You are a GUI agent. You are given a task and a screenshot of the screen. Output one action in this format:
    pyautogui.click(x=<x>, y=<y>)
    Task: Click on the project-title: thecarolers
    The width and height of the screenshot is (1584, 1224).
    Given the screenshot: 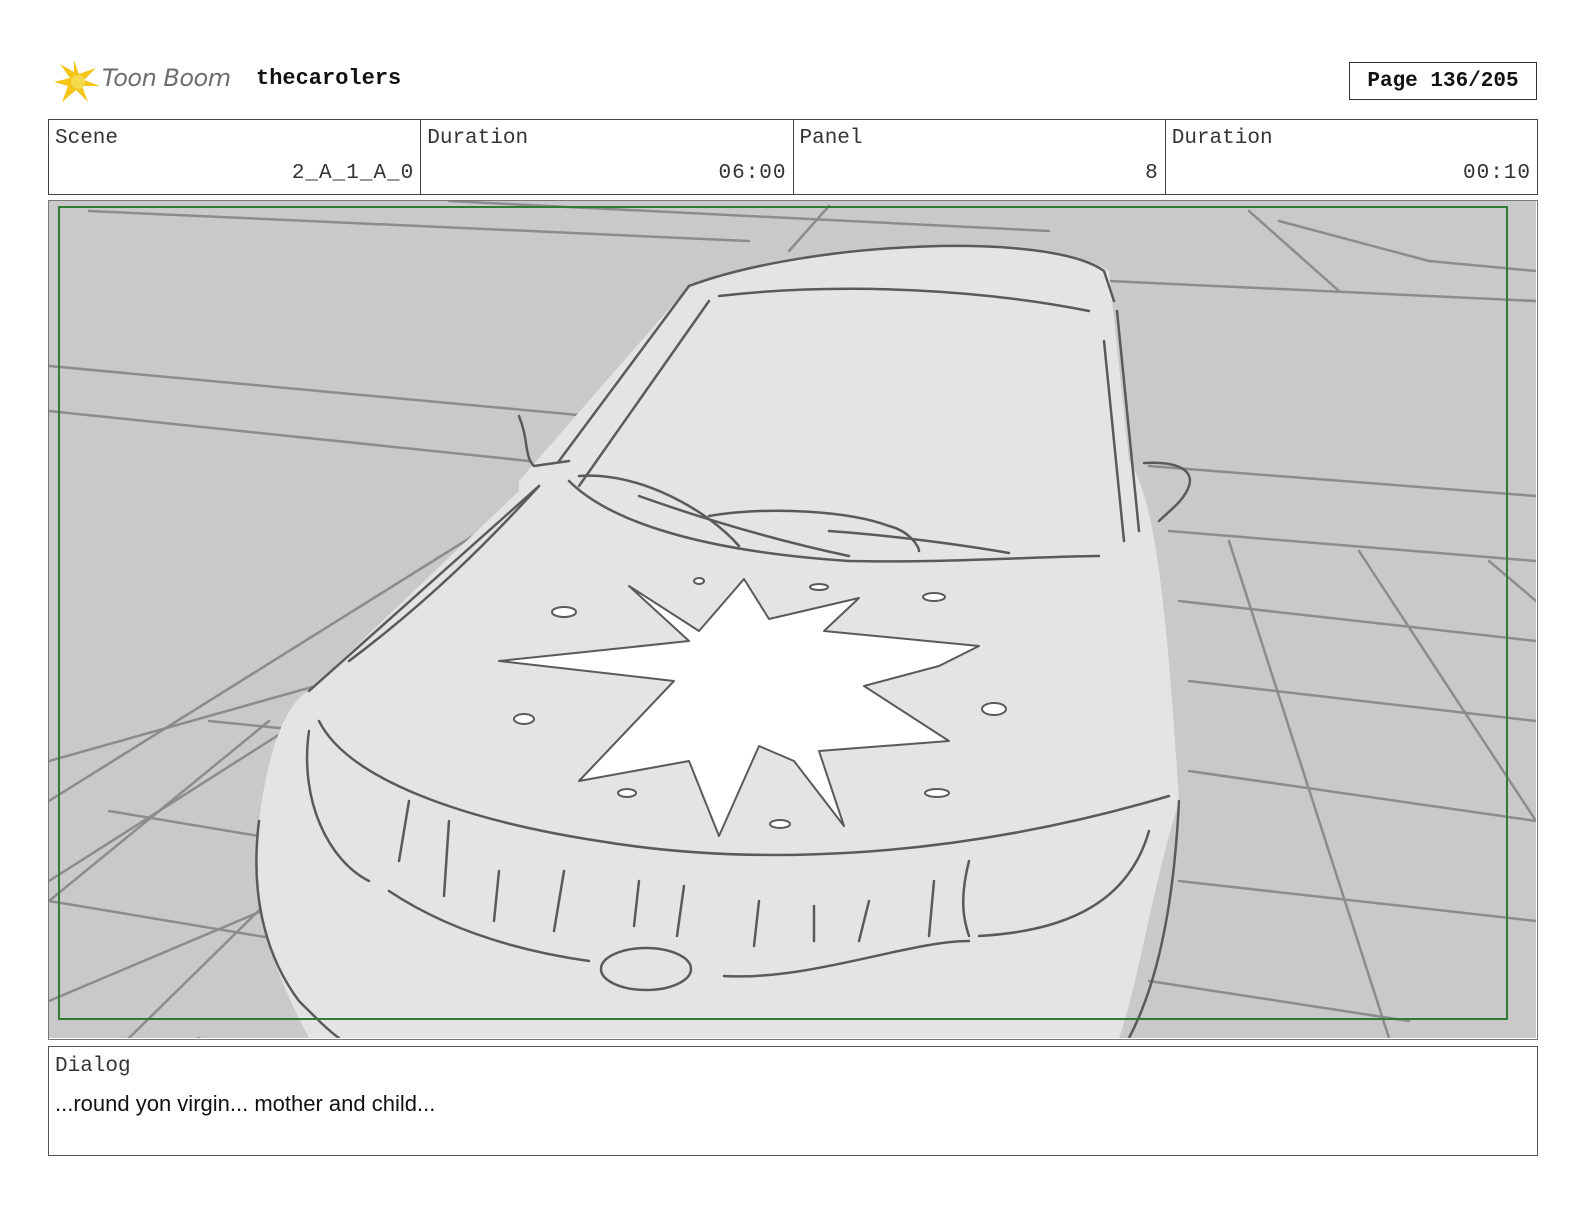 What is the action you would take?
    pyautogui.click(x=329, y=78)
    